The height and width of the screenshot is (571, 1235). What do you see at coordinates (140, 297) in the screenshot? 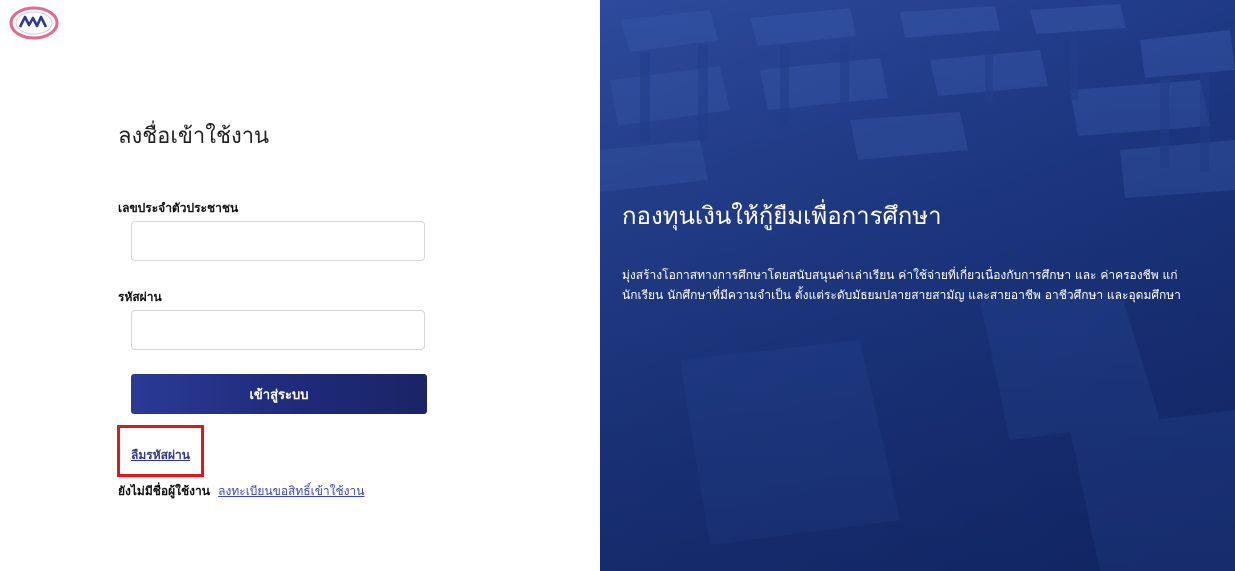
I see `password-label: รหัสผ่าน` at bounding box center [140, 297].